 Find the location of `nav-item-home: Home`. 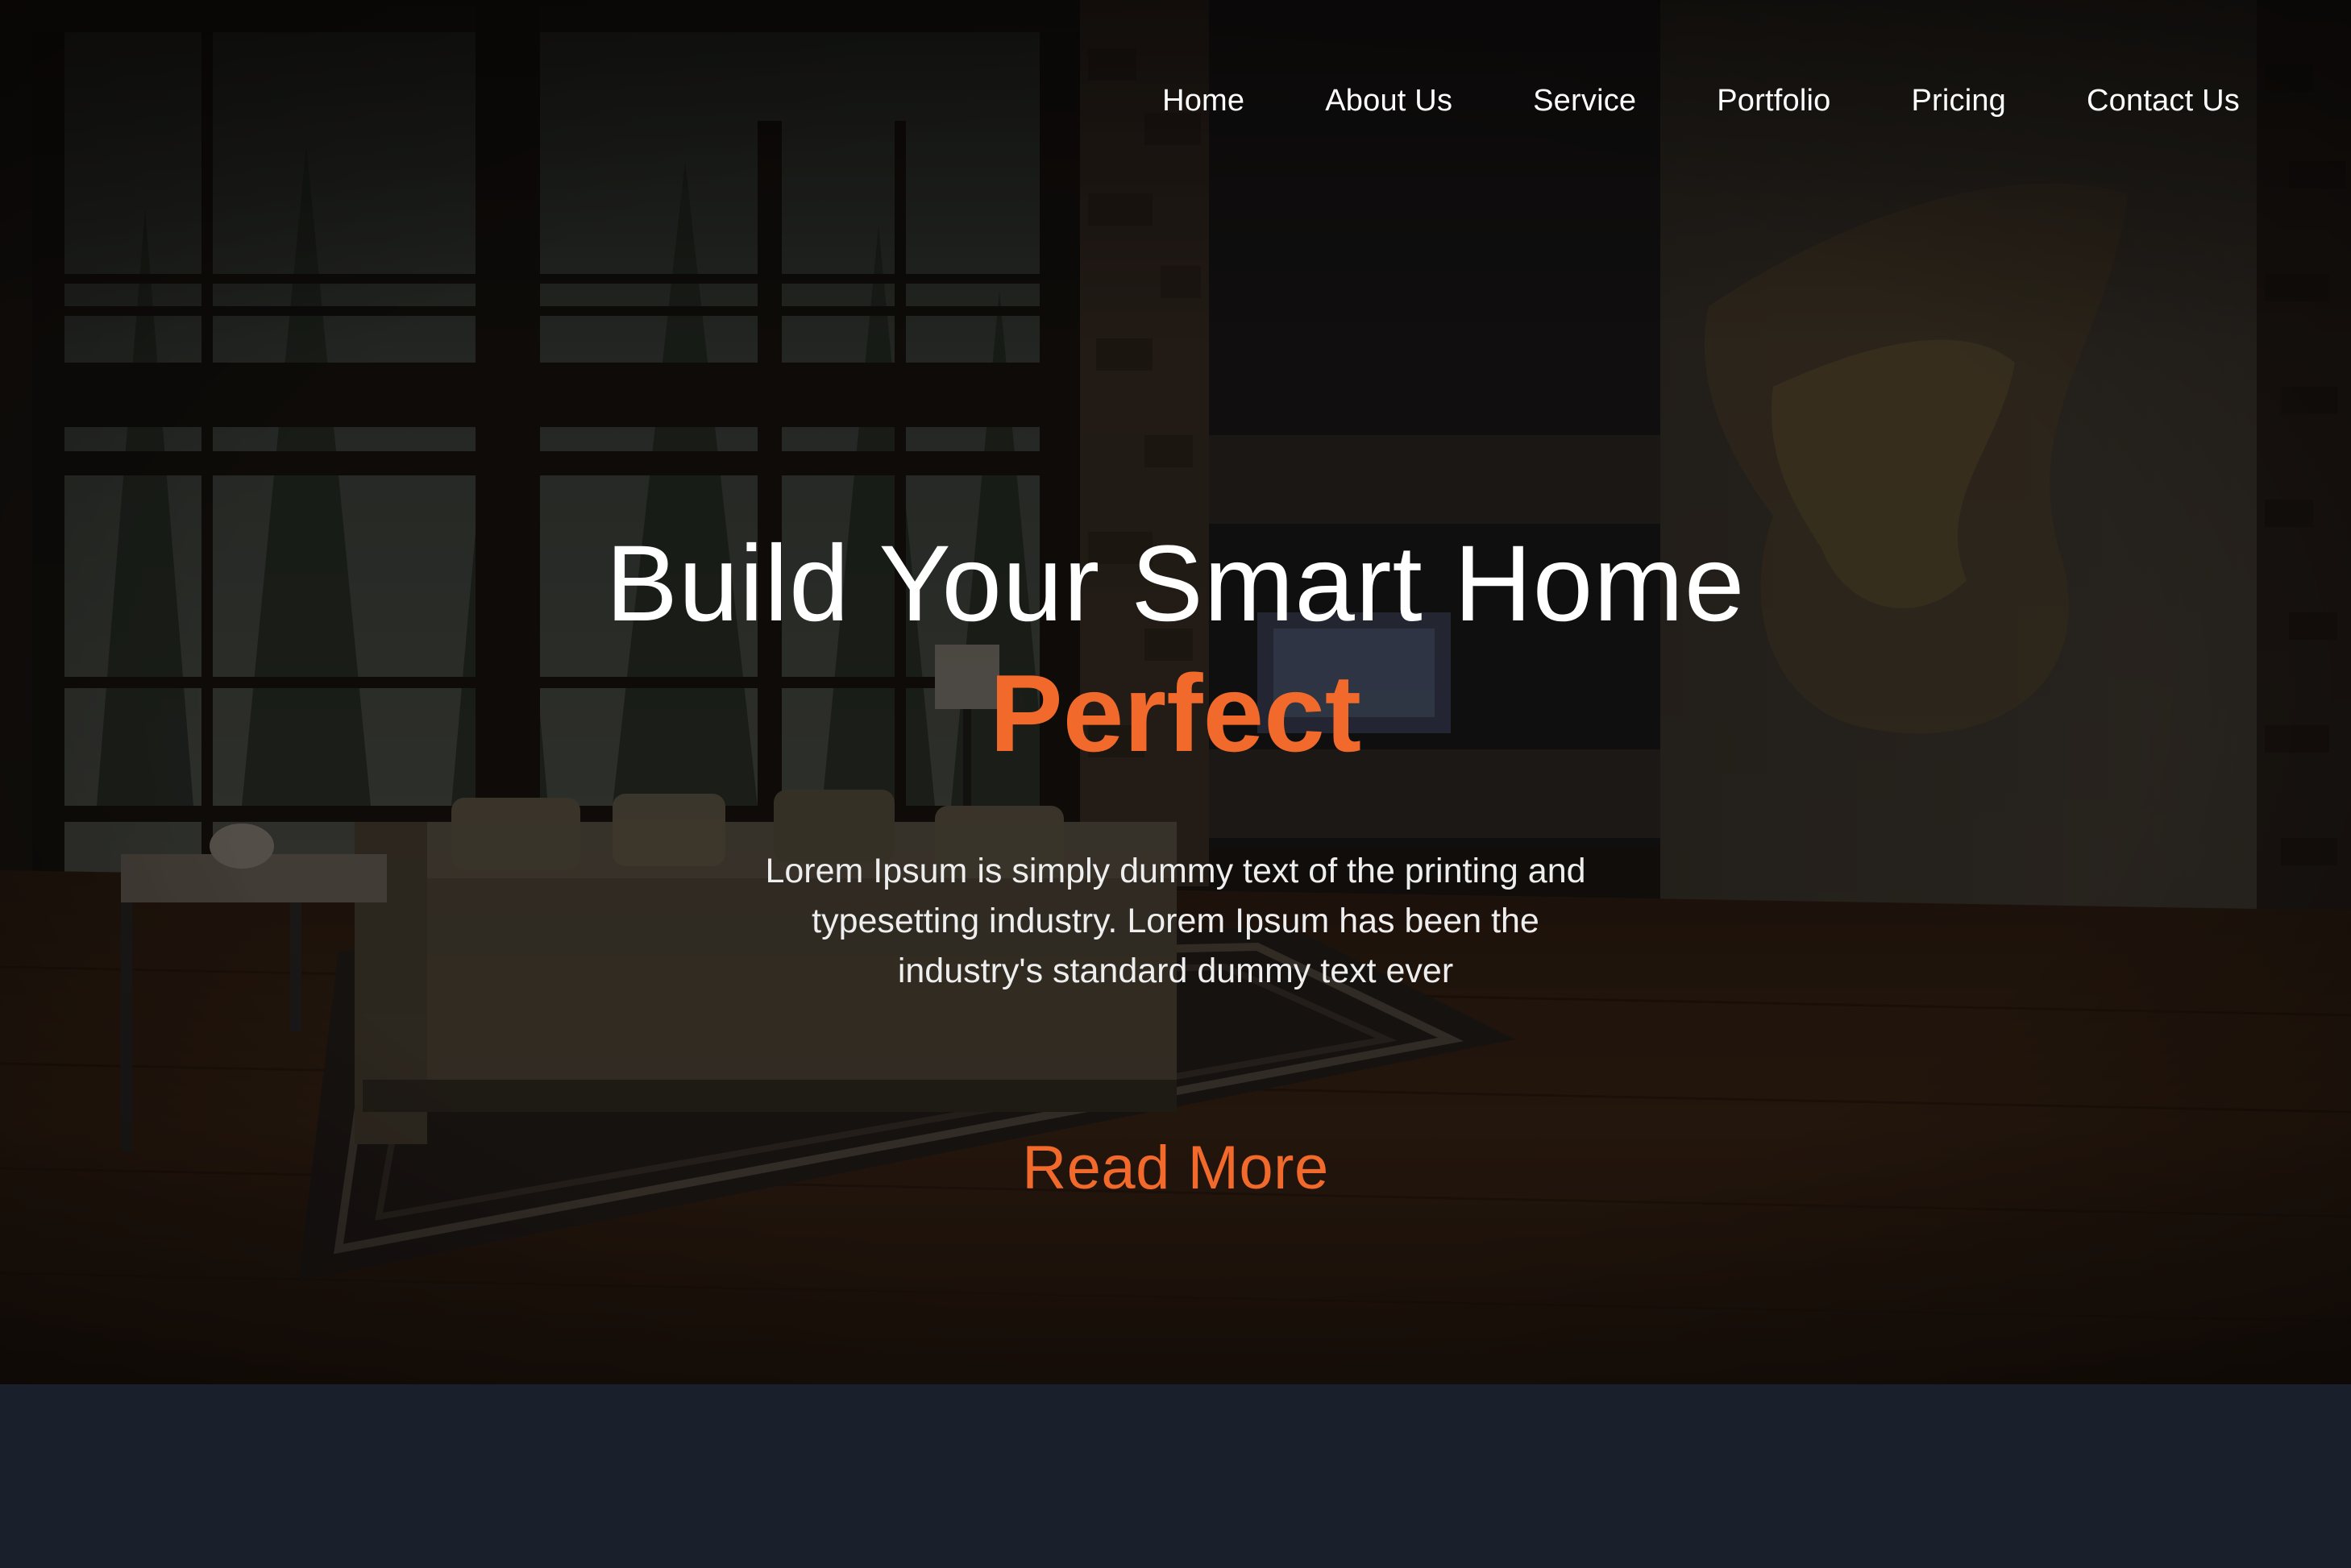

nav-item-home: Home is located at coordinates (1203, 101).